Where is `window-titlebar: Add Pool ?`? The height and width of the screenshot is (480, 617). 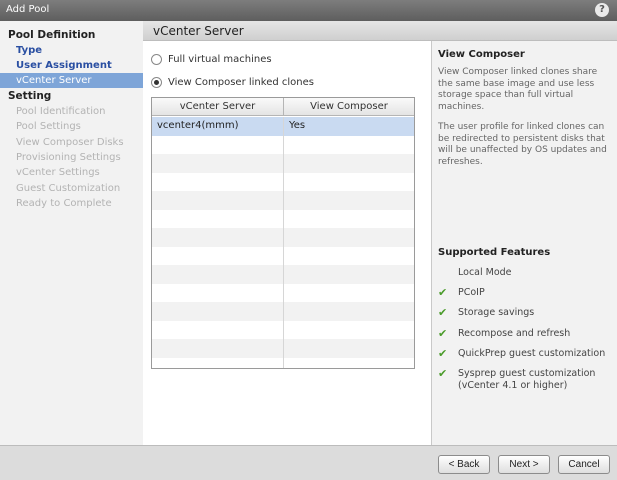 window-titlebar: Add Pool ? is located at coordinates (308, 10).